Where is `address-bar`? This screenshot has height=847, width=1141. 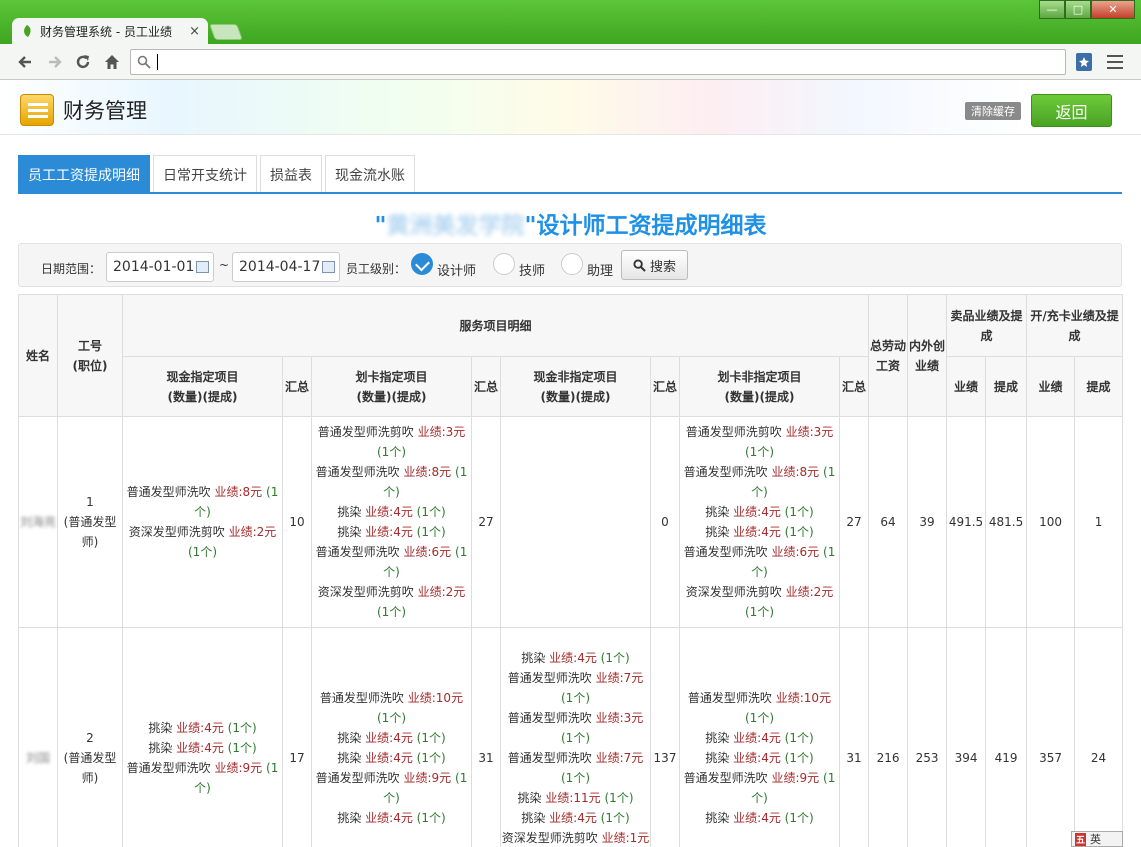
address-bar is located at coordinates (598, 62).